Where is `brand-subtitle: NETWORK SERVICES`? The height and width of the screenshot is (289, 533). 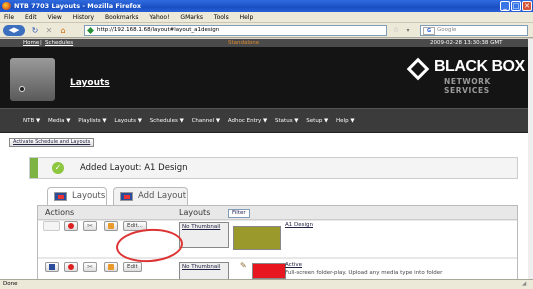 brand-subtitle: NETWORK SERVICES is located at coordinates (467, 86).